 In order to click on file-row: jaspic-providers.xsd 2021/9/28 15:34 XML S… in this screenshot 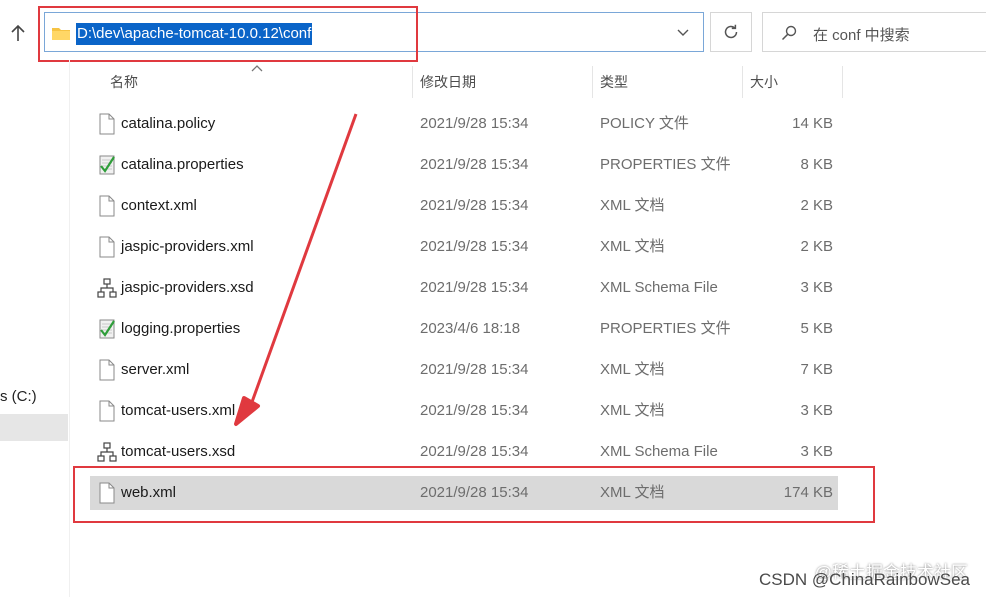, I will do `click(464, 288)`.